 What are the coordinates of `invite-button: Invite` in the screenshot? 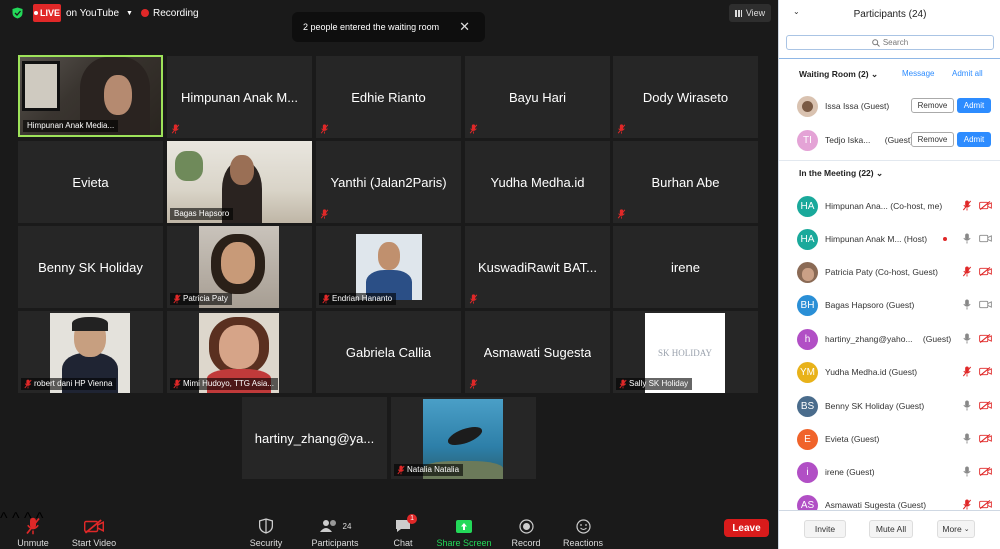 It's located at (825, 529).